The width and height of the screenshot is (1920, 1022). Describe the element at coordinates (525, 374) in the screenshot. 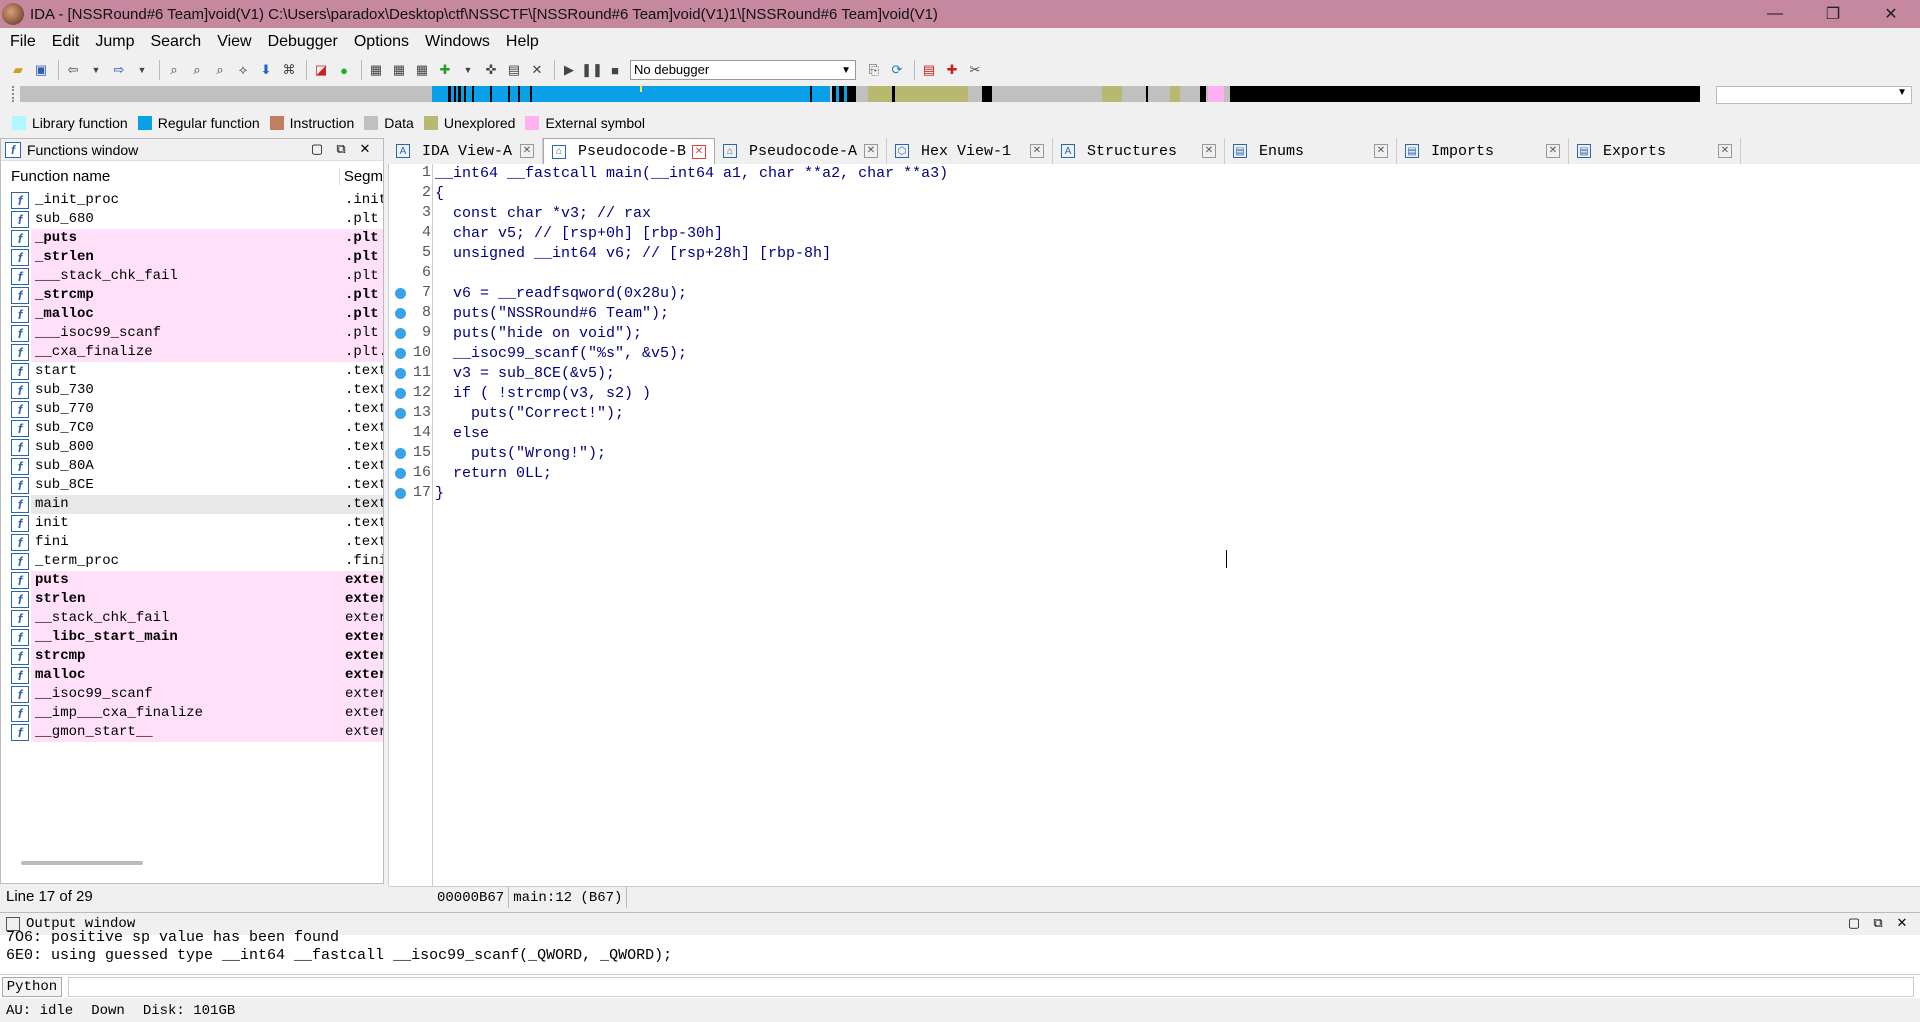

I see `code-line: v3 = sub_8CE(&v5);` at that location.